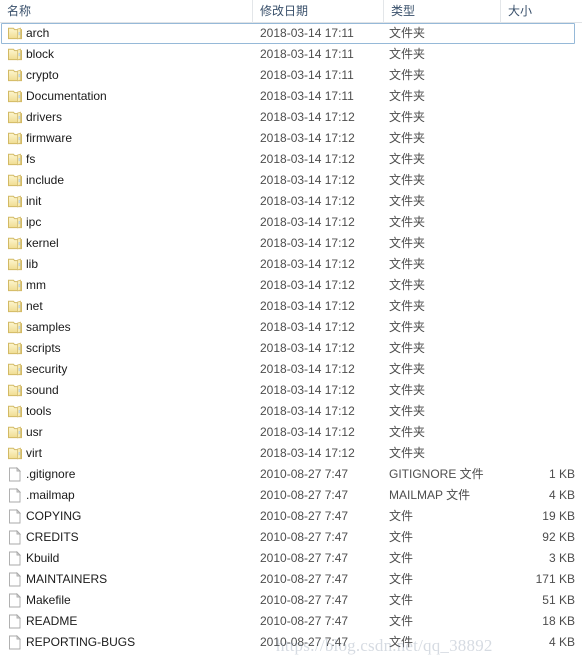 This screenshot has height=669, width=582. Describe the element at coordinates (291, 264) in the screenshot. I see `file-list-row: lib 2018-03-14 17:12 文件夹` at that location.